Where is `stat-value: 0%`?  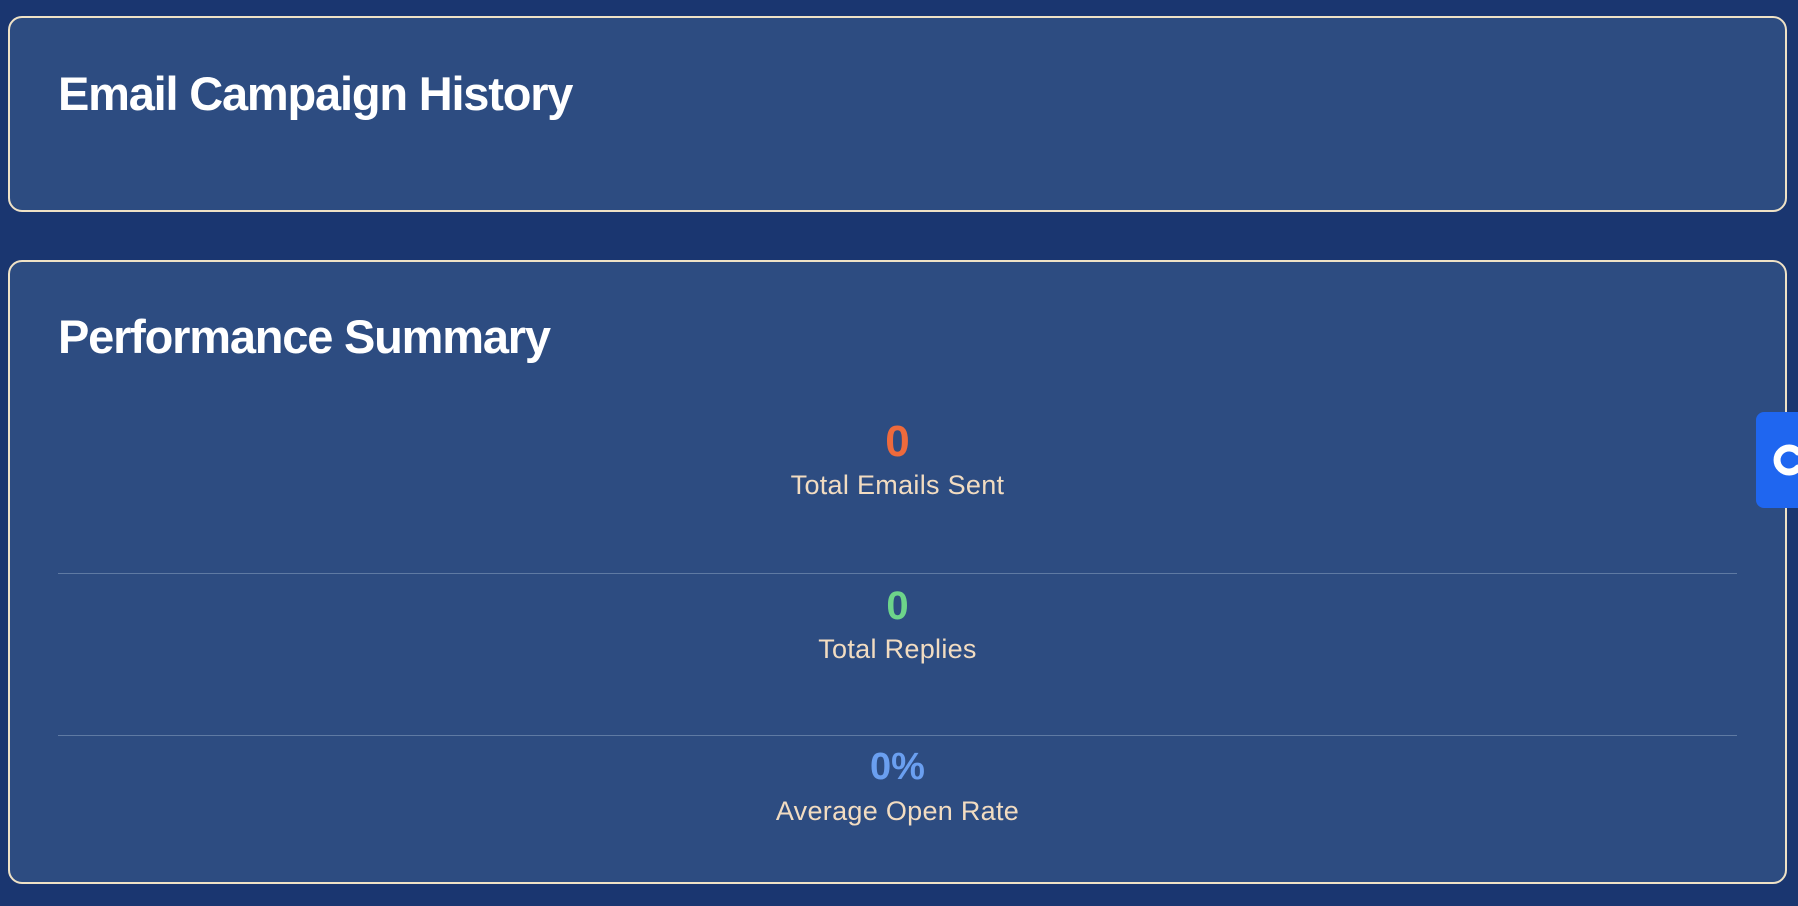 stat-value: 0% is located at coordinates (897, 767).